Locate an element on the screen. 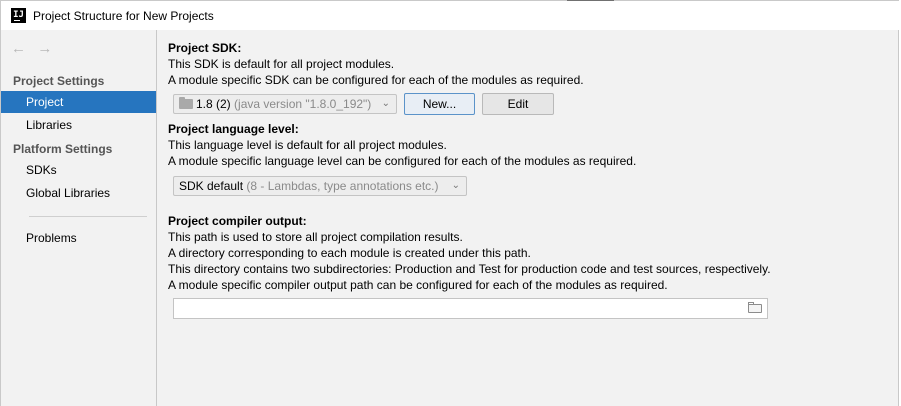 This screenshot has height=406, width=901. compiler-output-heading: Project compiler output: is located at coordinates (237, 221).